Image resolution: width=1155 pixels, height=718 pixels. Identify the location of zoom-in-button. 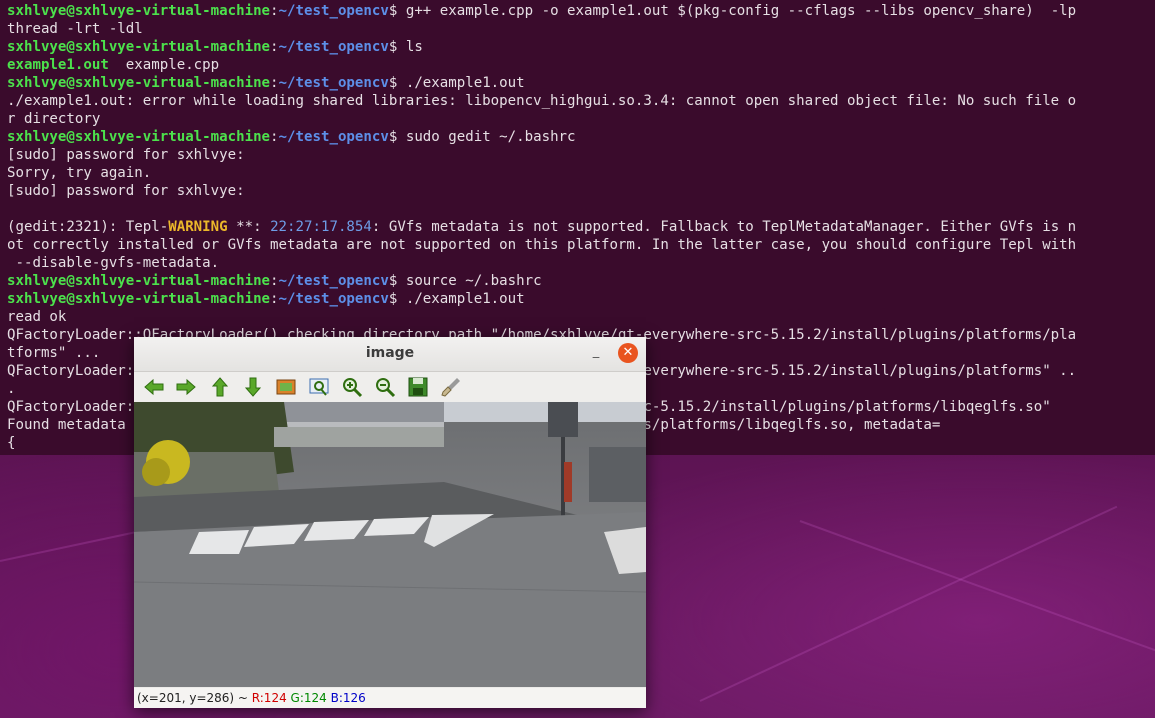
(352, 387).